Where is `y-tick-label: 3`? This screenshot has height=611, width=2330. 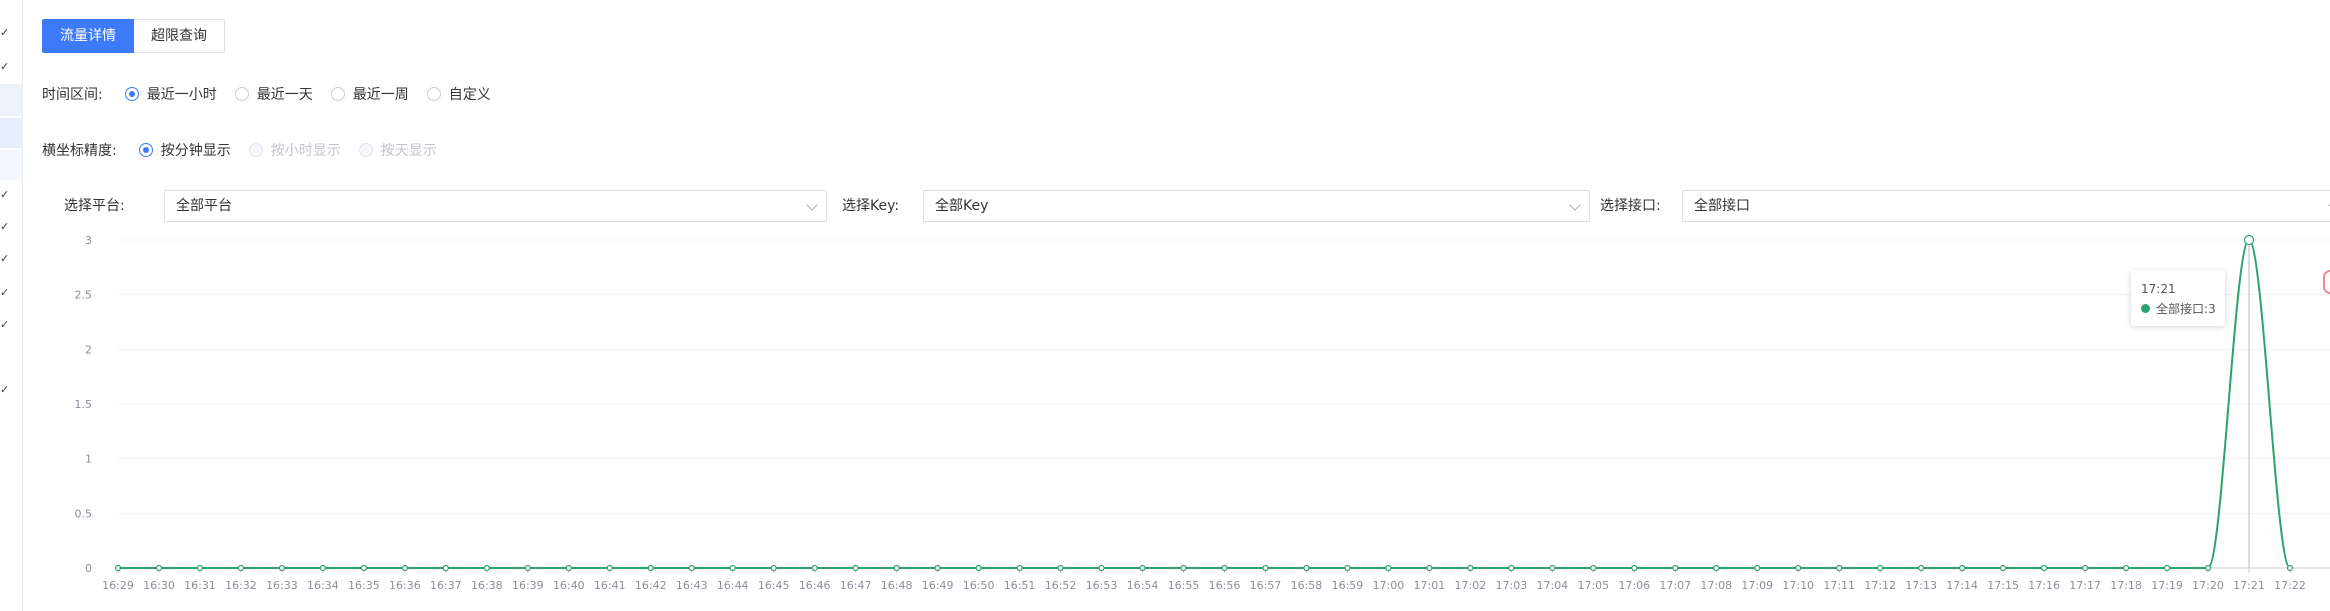 y-tick-label: 3 is located at coordinates (88, 240).